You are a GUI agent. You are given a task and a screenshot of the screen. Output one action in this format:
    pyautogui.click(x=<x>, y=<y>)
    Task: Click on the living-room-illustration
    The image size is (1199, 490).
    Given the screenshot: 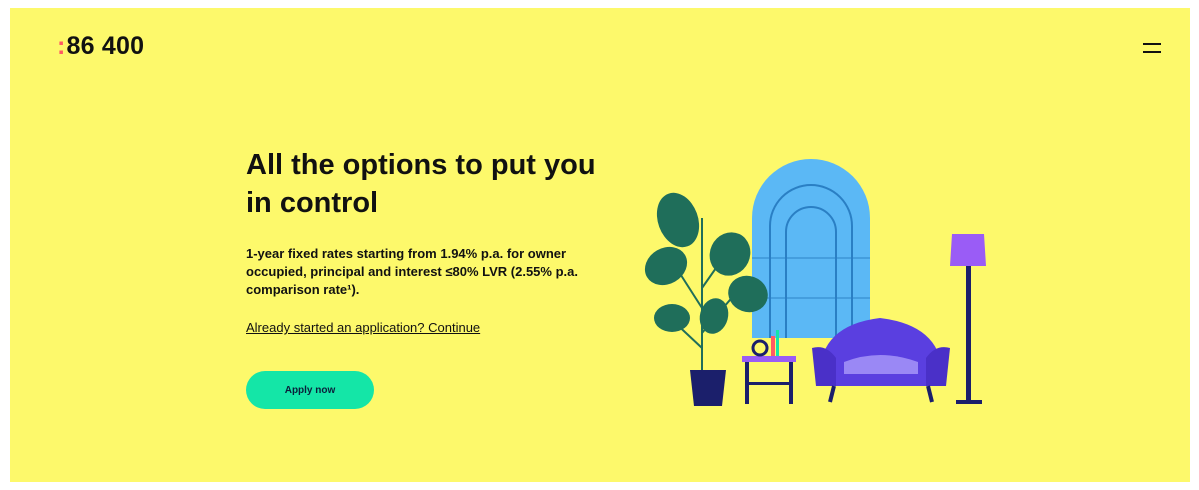 What is the action you would take?
    pyautogui.click(x=815, y=282)
    